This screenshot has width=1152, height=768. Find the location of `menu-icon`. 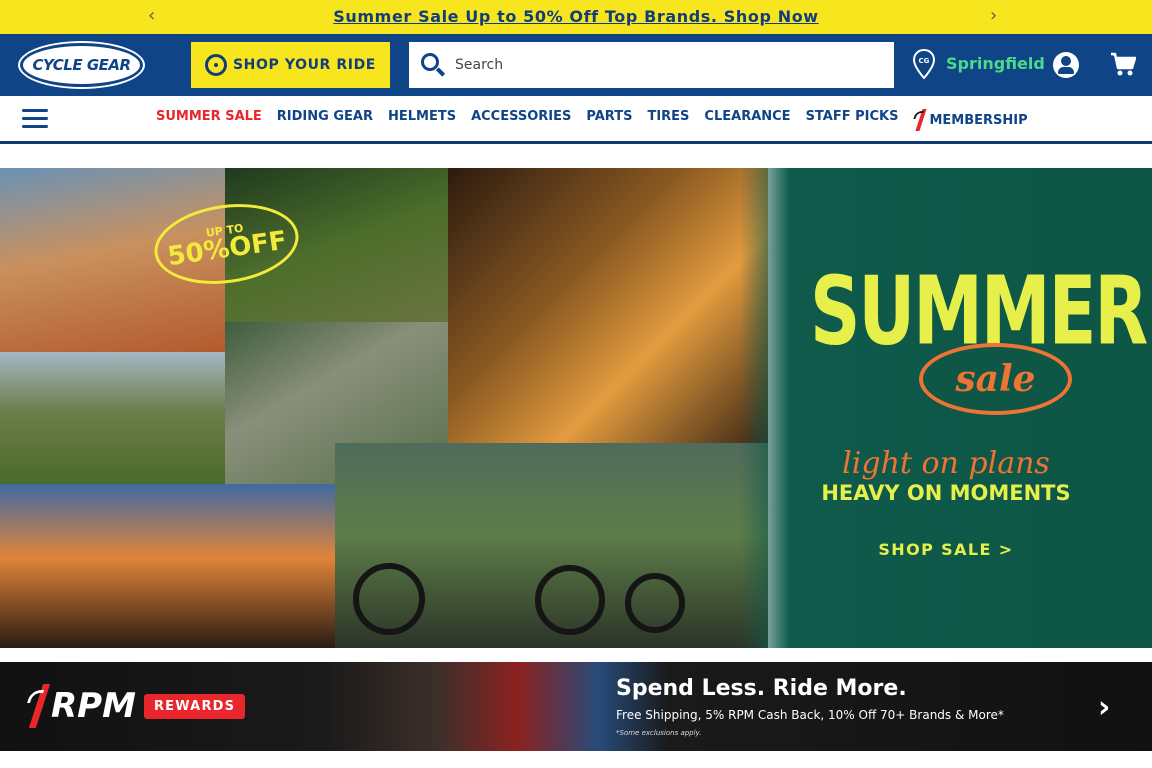

menu-icon is located at coordinates (35, 119).